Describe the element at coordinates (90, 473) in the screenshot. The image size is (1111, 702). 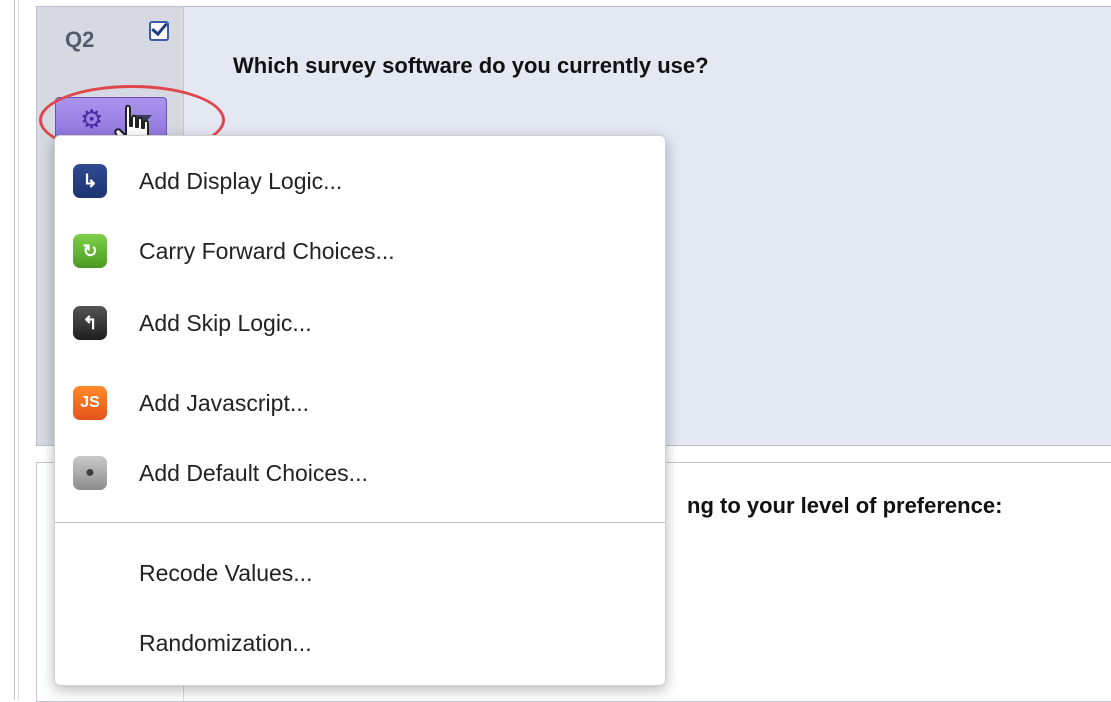
I see `default-choices-icon: ●` at that location.